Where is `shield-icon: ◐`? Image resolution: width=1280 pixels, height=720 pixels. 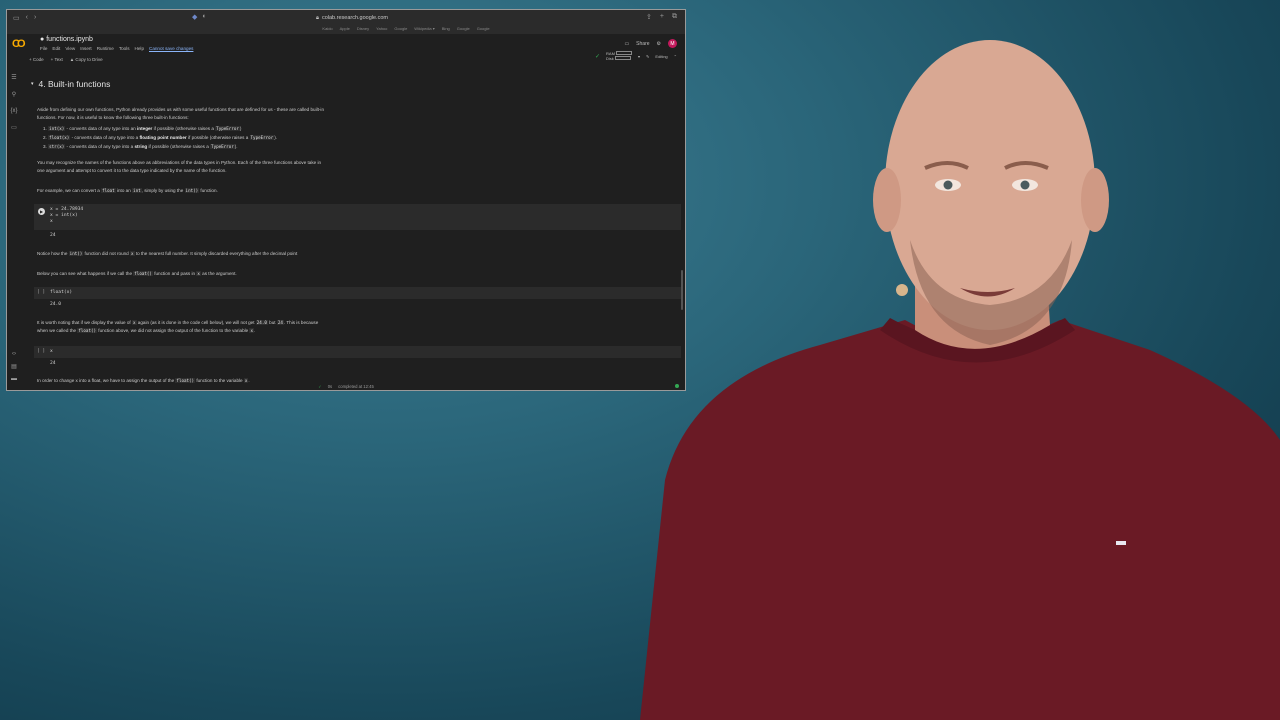 shield-icon: ◐ is located at coordinates (204, 17).